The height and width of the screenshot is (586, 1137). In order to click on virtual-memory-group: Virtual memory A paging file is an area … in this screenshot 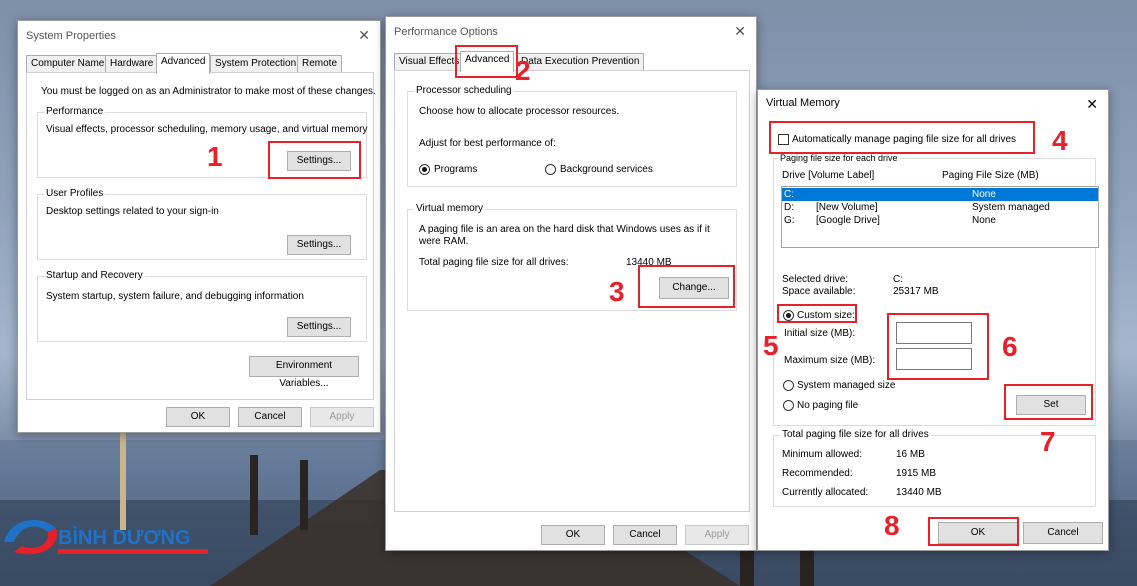, I will do `click(572, 257)`.